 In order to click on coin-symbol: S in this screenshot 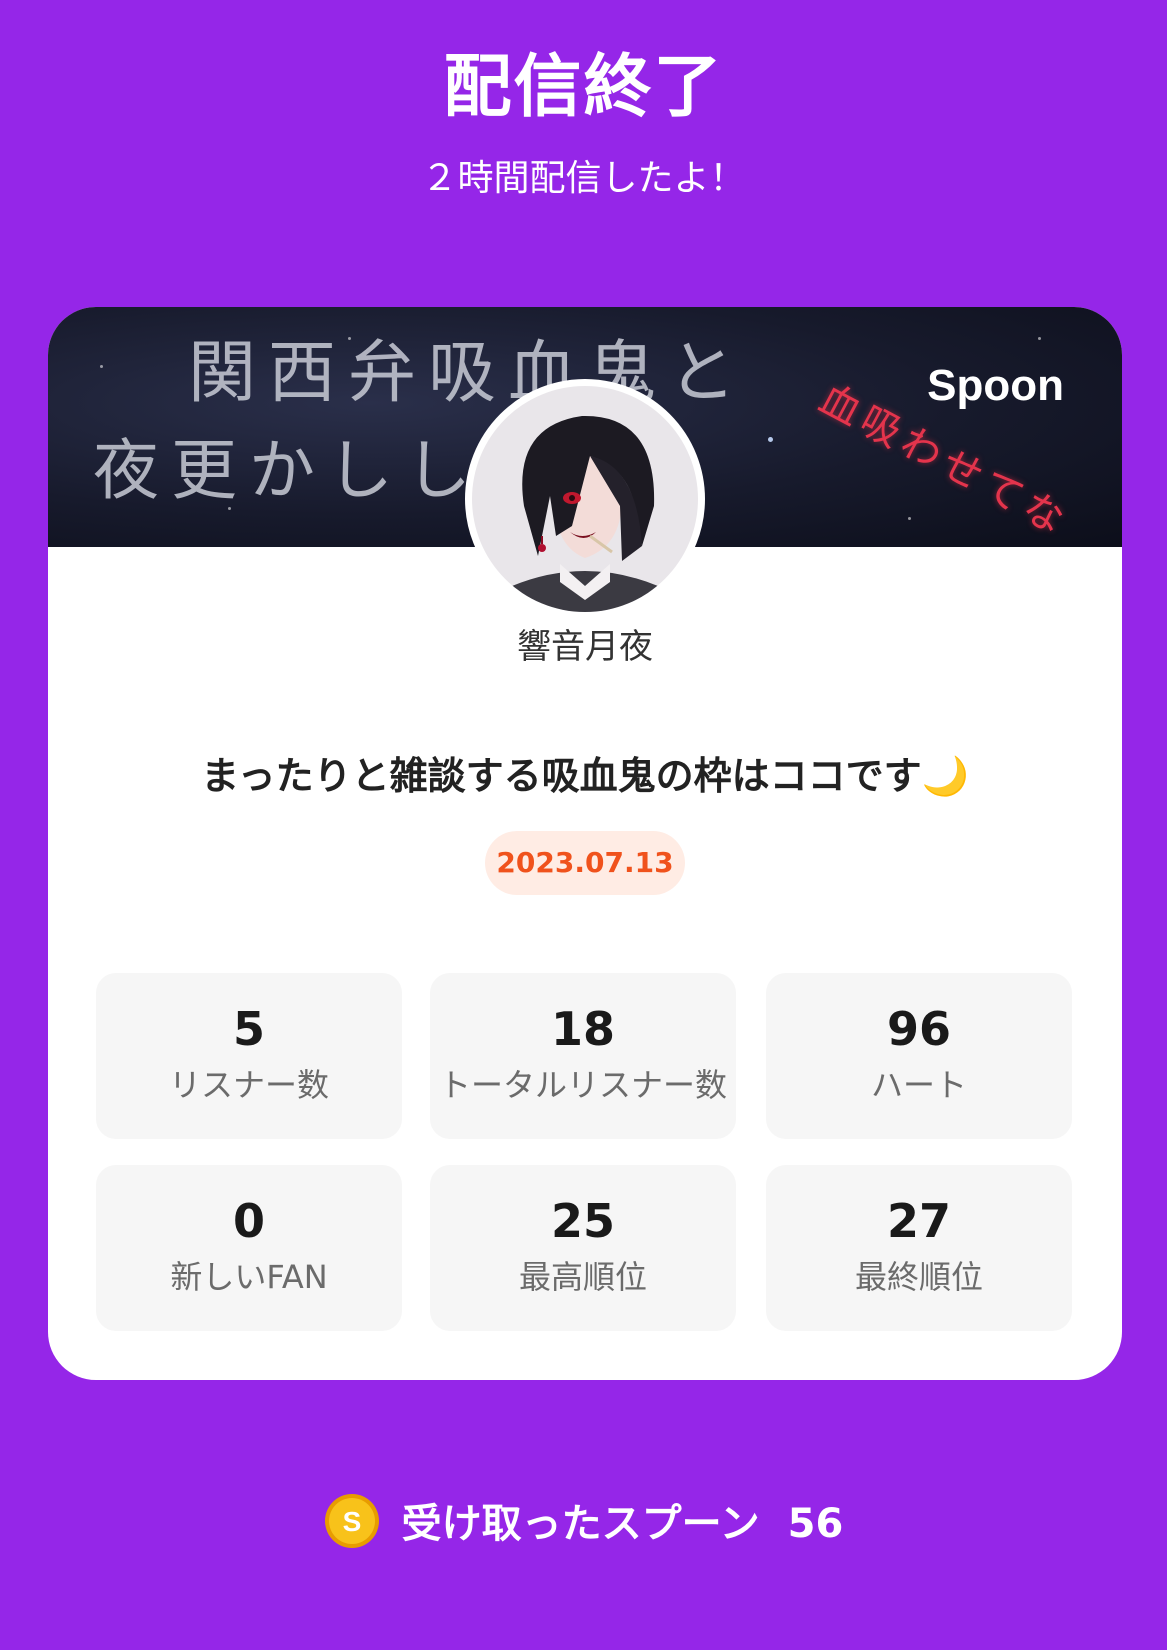, I will do `click(351, 1521)`.